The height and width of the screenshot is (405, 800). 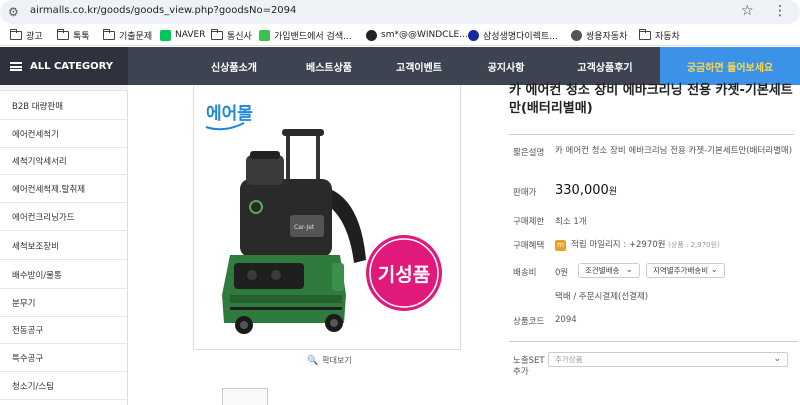 I want to click on zoom-button: 🔍 확대보기, so click(x=329, y=360).